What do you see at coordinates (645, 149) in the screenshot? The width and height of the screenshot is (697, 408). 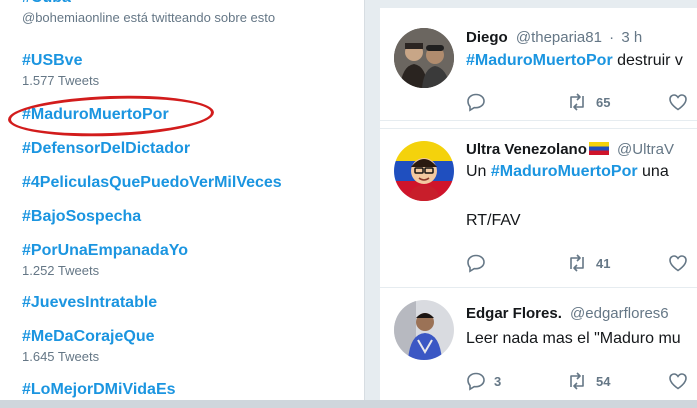 I see `author-handle: @UltraV` at bounding box center [645, 149].